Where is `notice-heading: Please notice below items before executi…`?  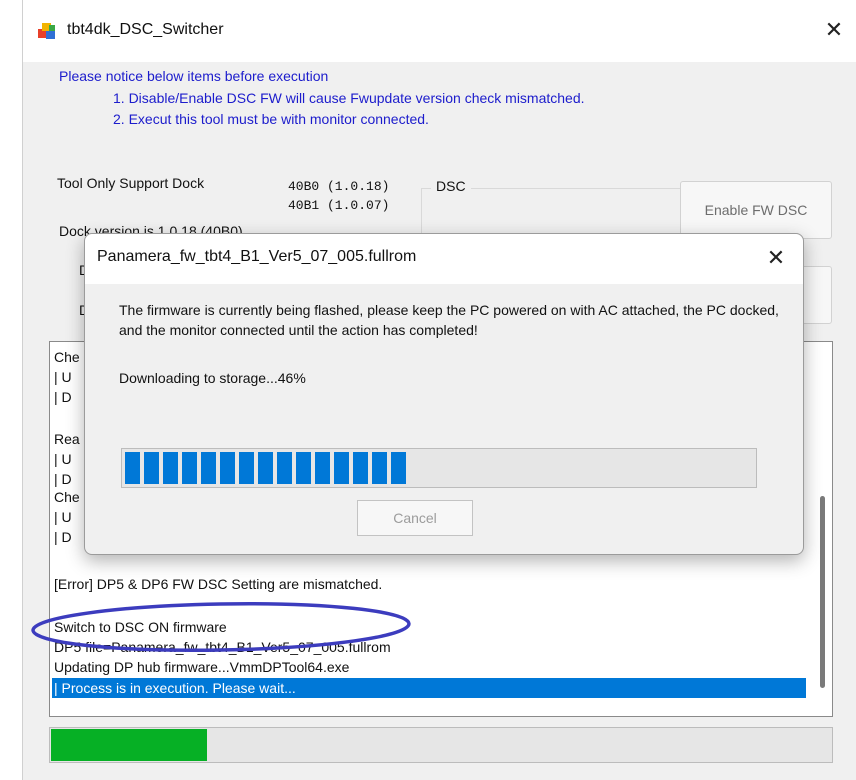 notice-heading: Please notice below items before executi… is located at coordinates (194, 76).